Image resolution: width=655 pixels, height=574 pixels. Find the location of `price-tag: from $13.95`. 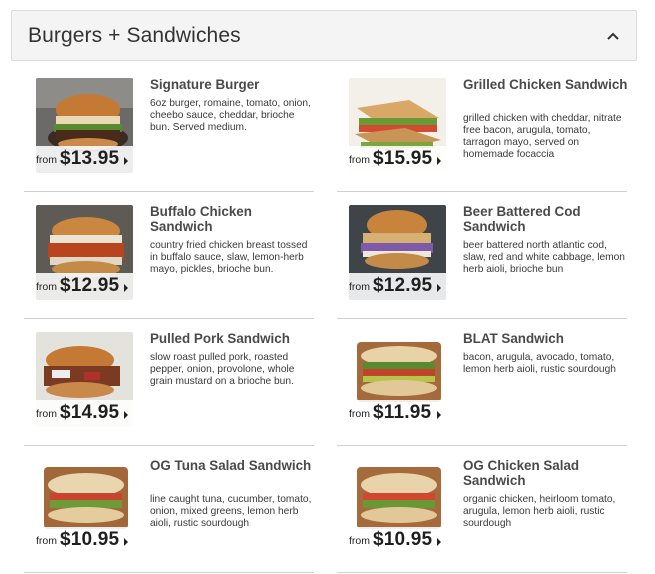

price-tag: from $13.95 is located at coordinates (84, 159).